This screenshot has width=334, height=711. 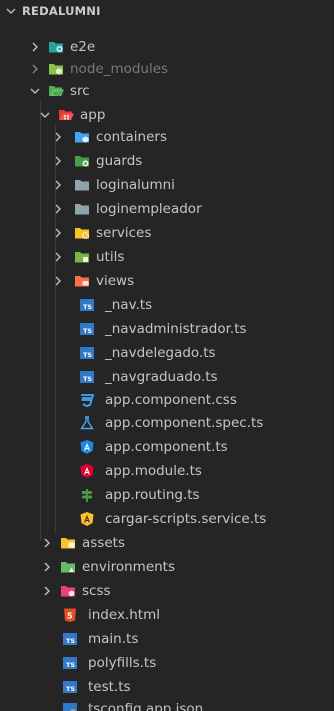 I want to click on tree-item-app-module-ts: app.module.ts, so click(x=166, y=471).